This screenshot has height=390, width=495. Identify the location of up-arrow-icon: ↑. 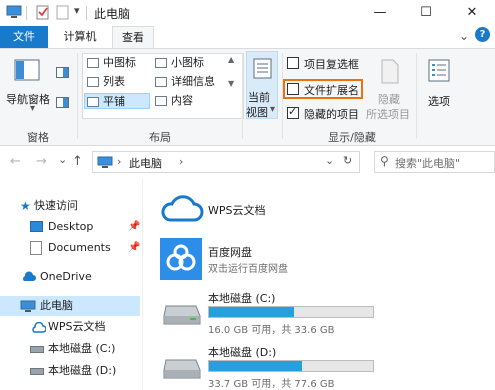
(77, 161).